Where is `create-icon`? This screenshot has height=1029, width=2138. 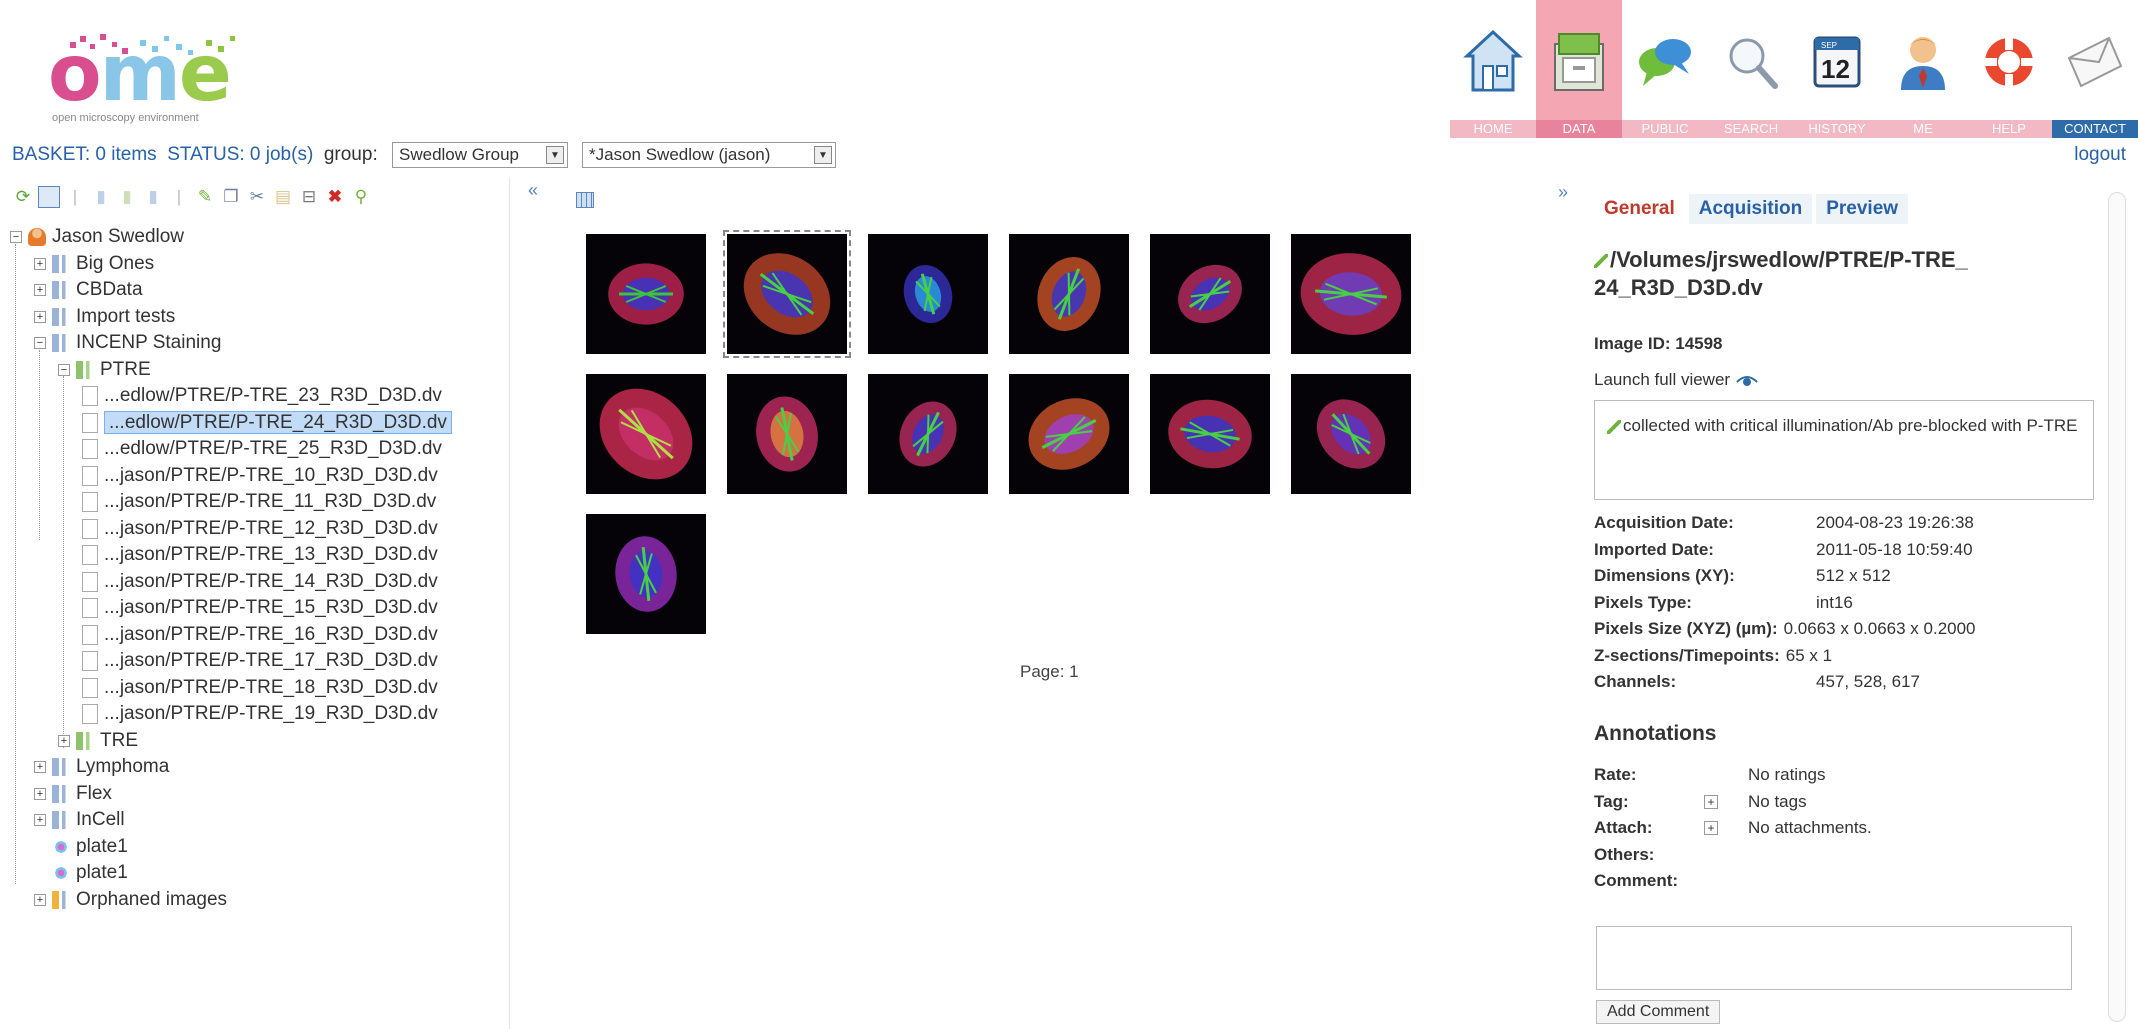 create-icon is located at coordinates (49, 197).